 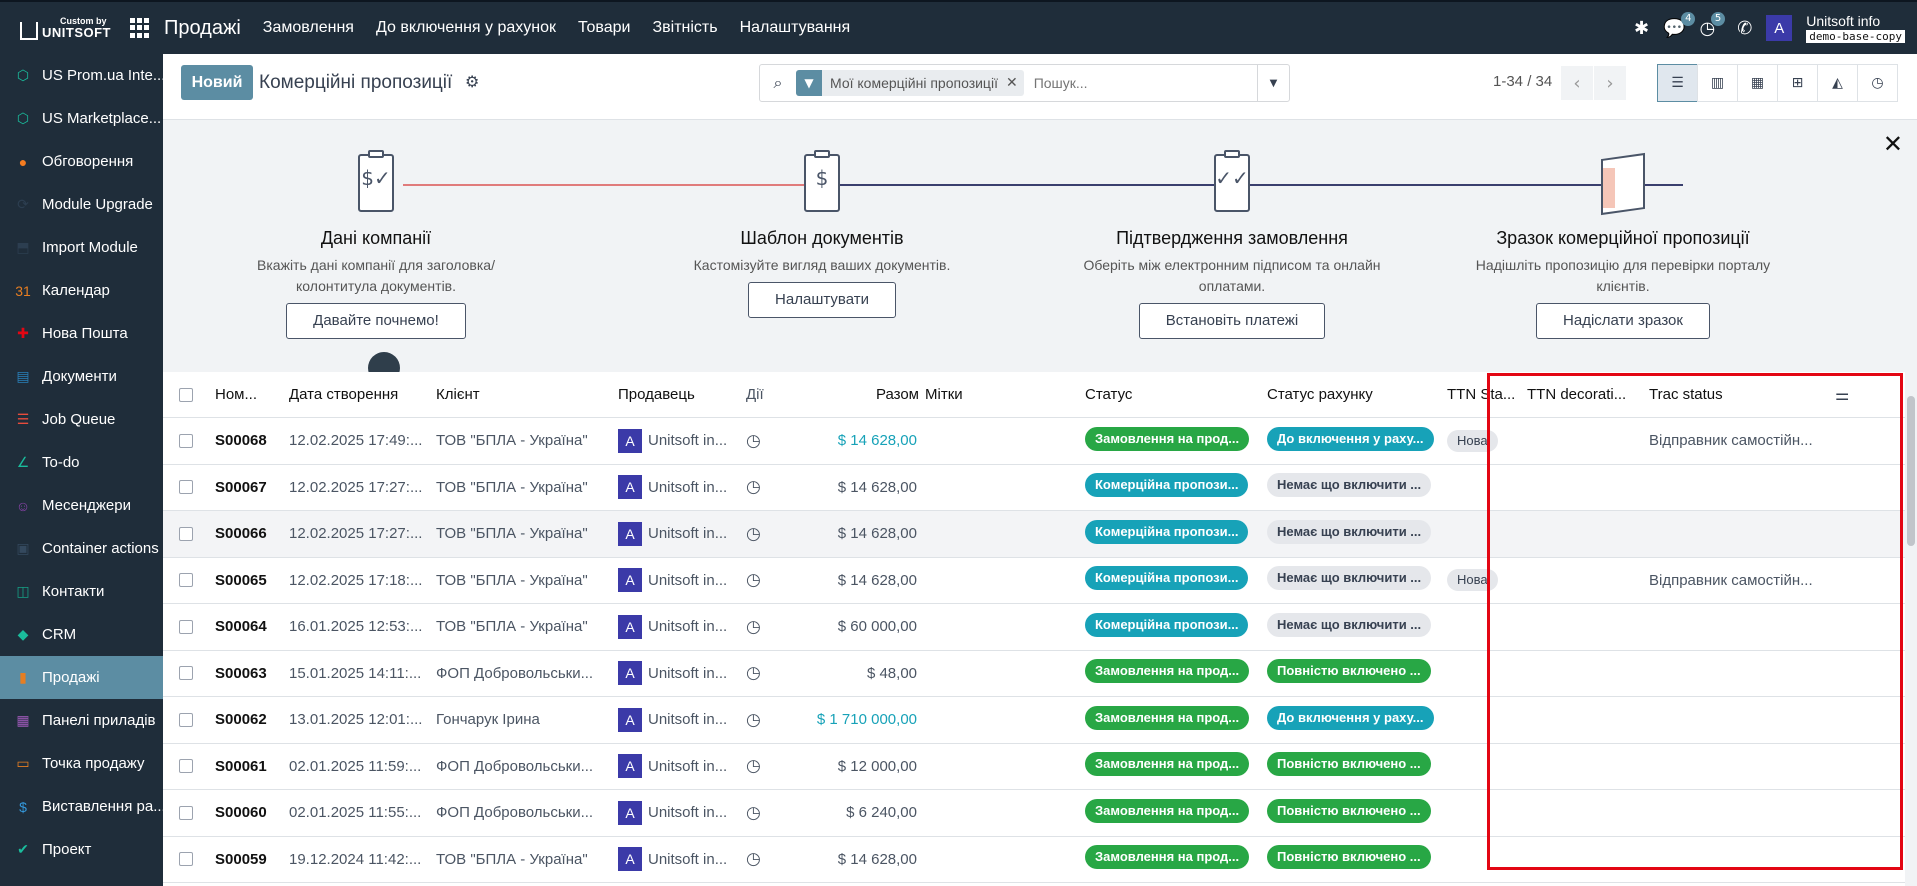 I want to click on header-date: Дата створення, so click(x=362, y=394).